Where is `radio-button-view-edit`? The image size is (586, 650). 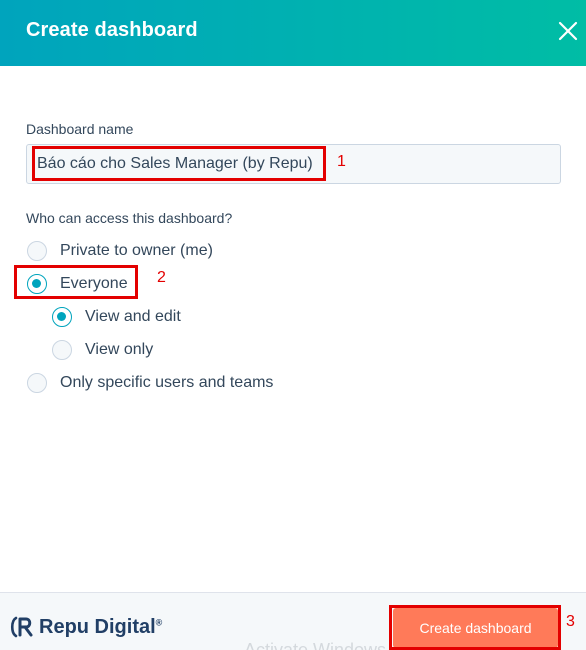 radio-button-view-edit is located at coordinates (62, 317).